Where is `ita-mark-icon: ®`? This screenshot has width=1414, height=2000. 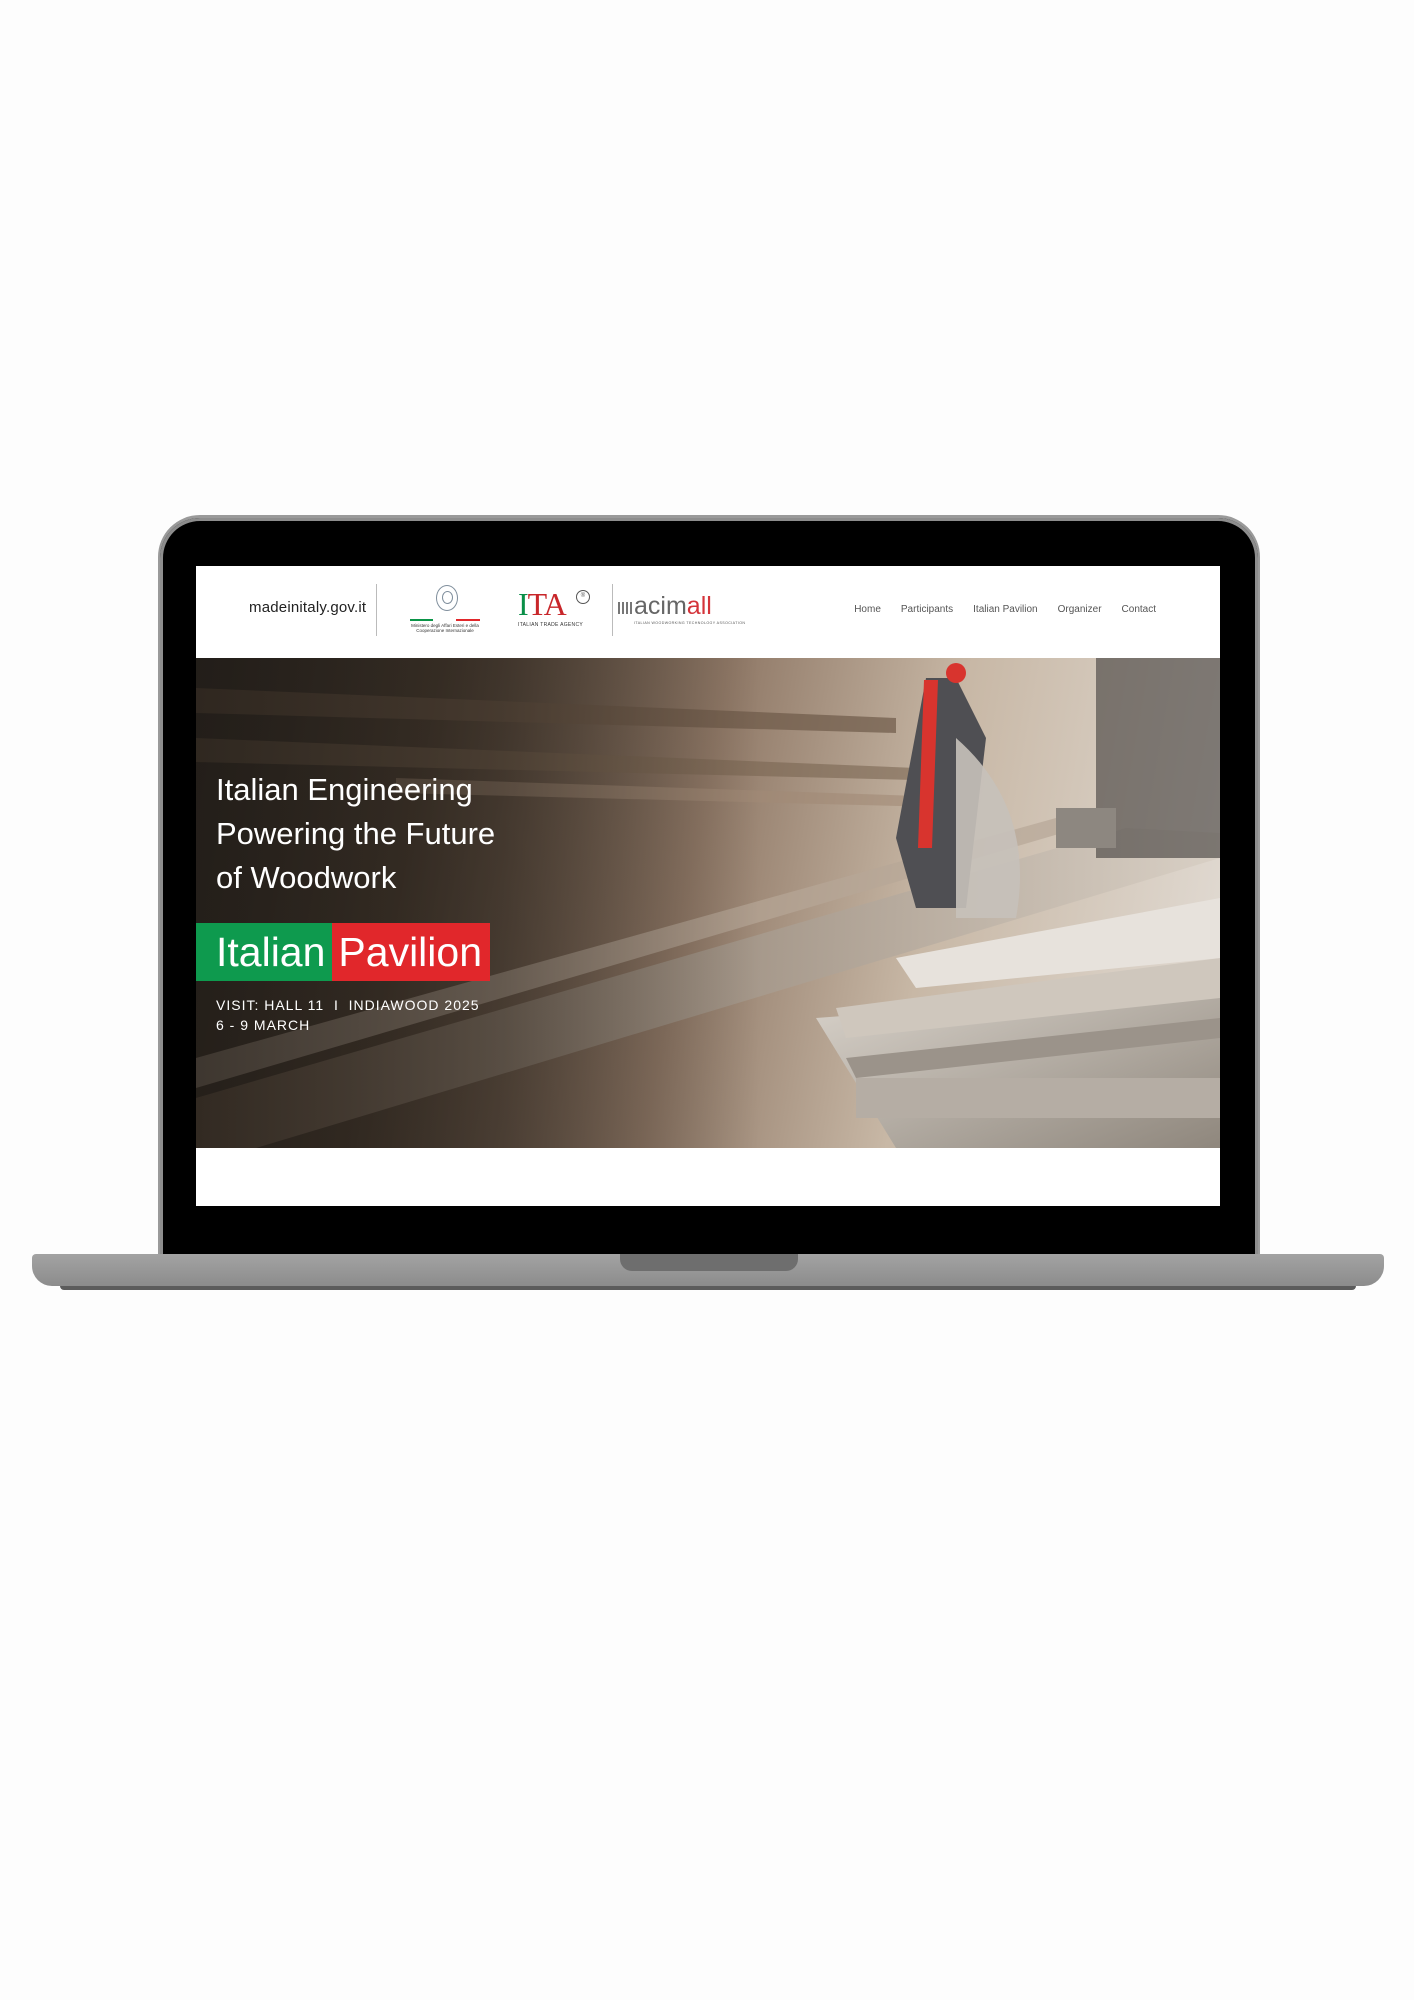
ita-mark-icon: ® is located at coordinates (583, 597).